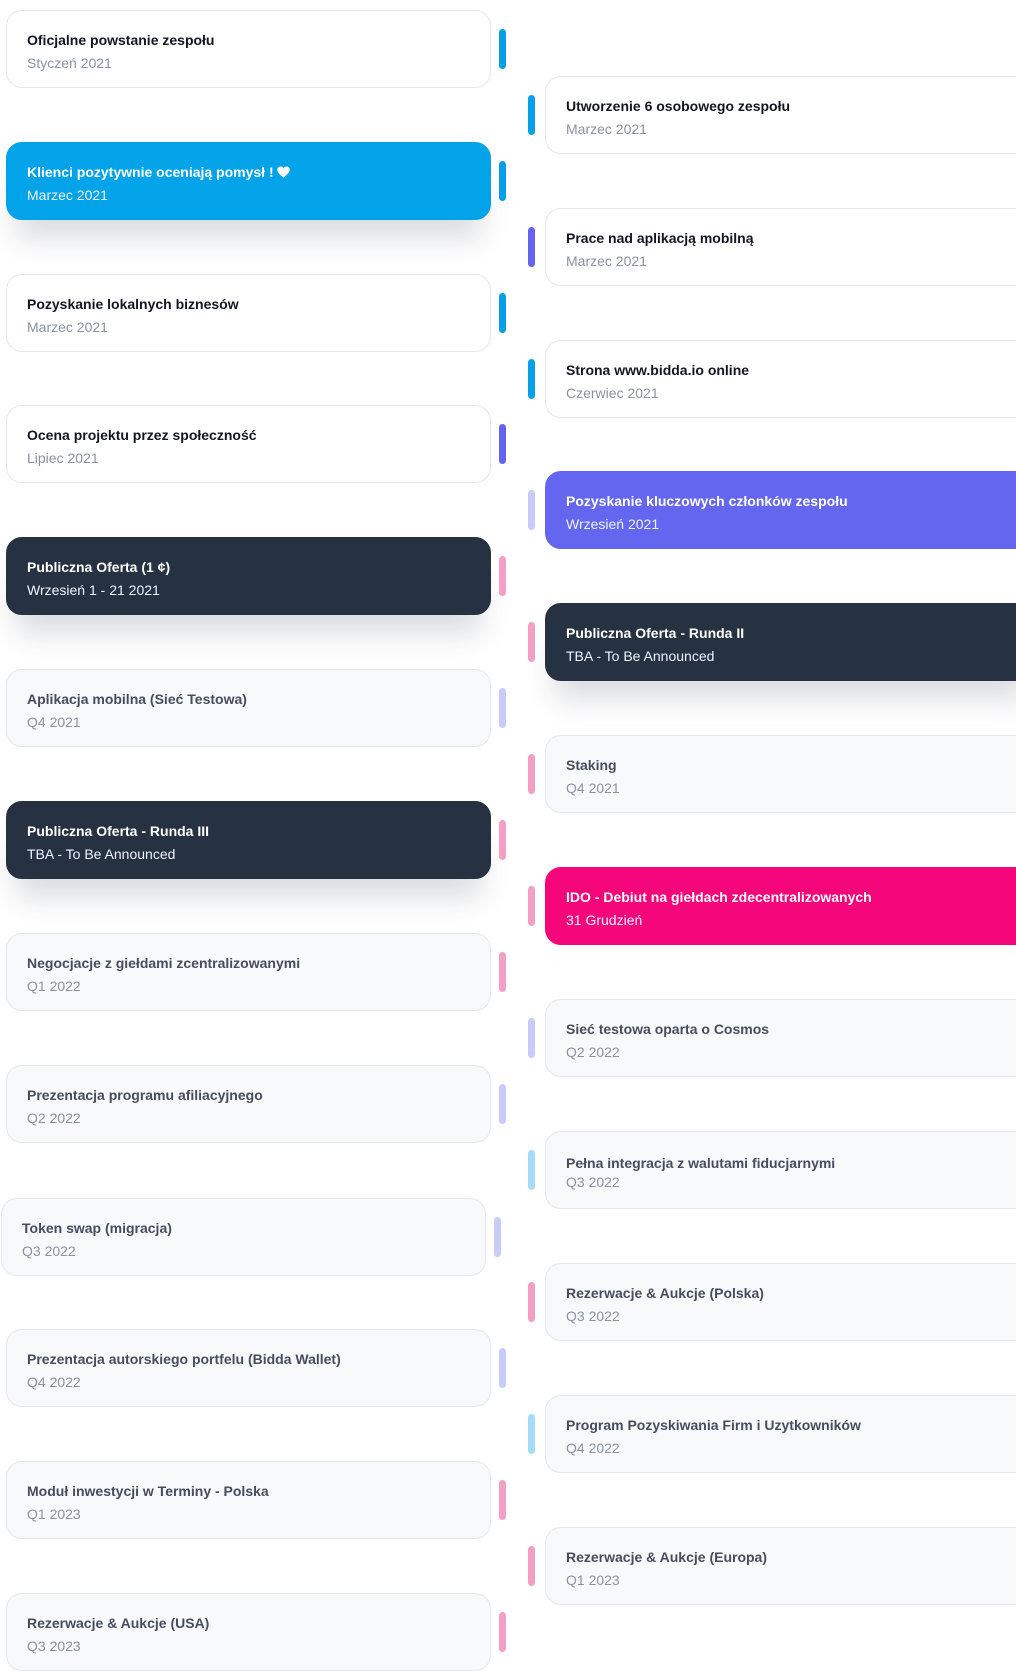 The height and width of the screenshot is (1671, 1016). What do you see at coordinates (665, 1293) in the screenshot?
I see `milestone-title: Rezerwacje & Aukcje (Polska)` at bounding box center [665, 1293].